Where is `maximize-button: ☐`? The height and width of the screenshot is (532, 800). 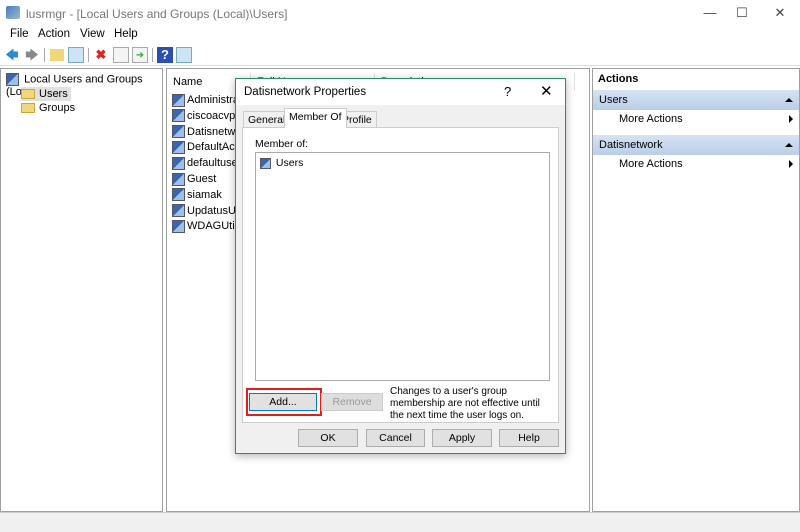 maximize-button: ☐ is located at coordinates (742, 13).